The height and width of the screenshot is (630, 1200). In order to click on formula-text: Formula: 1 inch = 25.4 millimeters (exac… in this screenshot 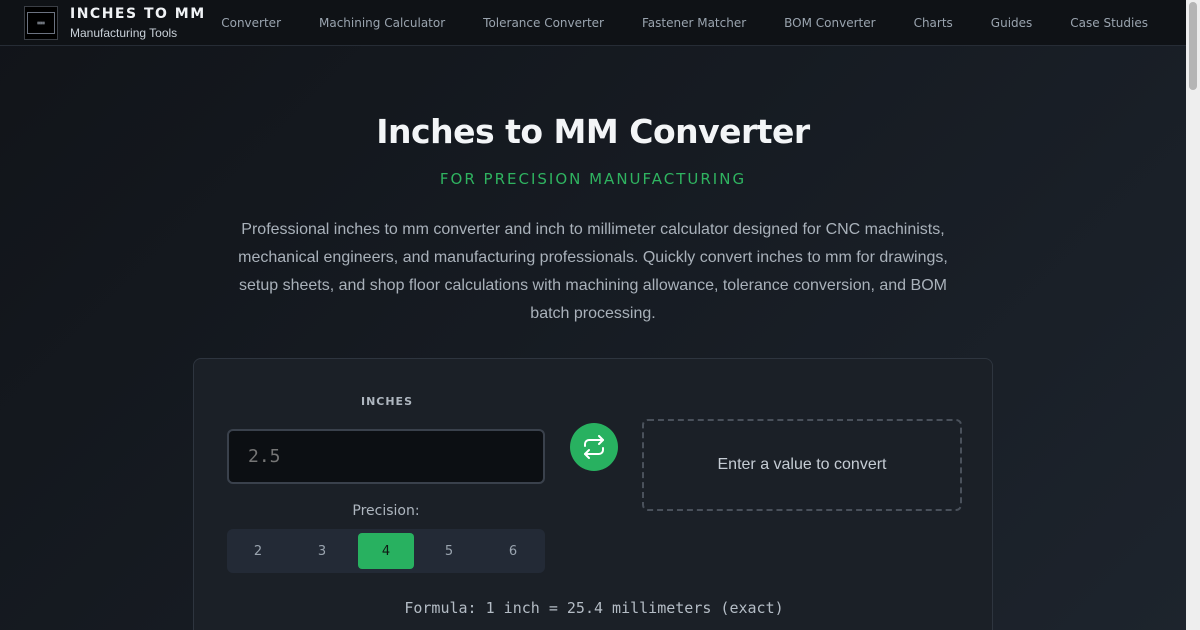, I will do `click(594, 608)`.